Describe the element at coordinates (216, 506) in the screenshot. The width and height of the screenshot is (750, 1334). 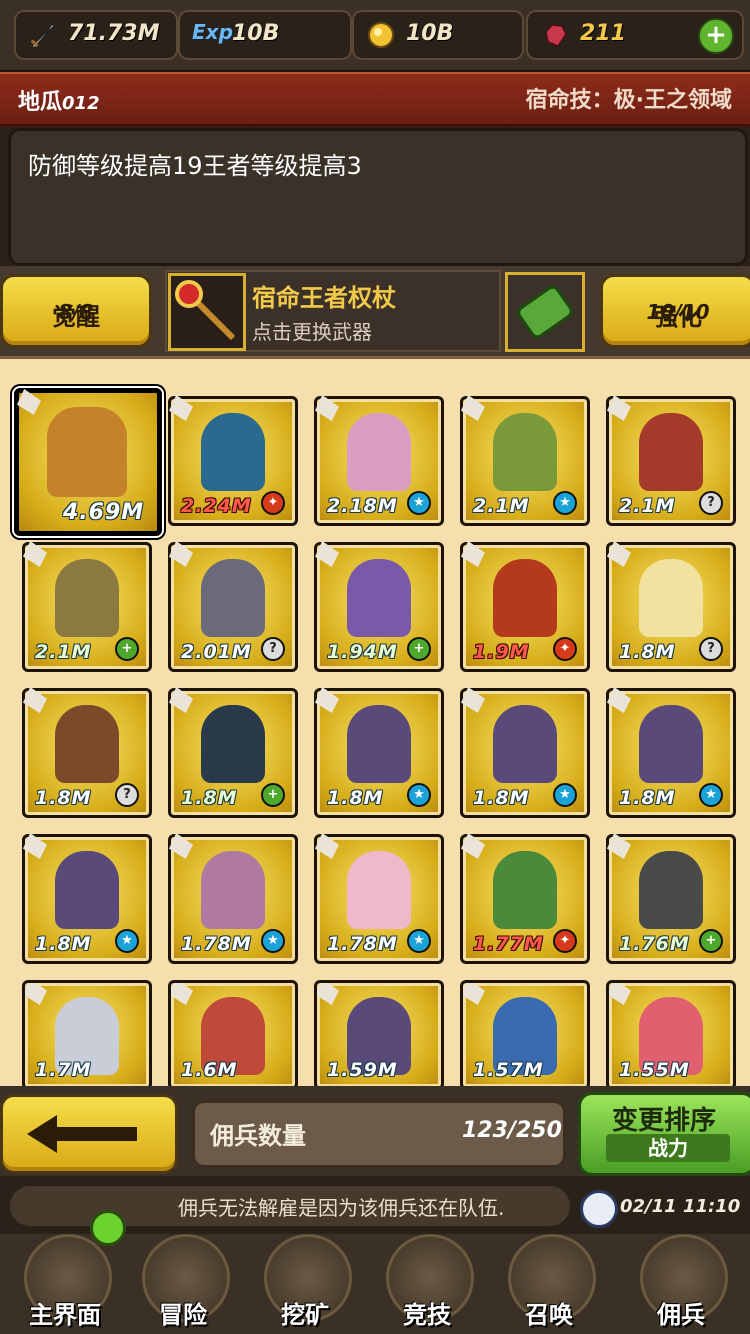
I see `mercenary-power: 2.24M` at that location.